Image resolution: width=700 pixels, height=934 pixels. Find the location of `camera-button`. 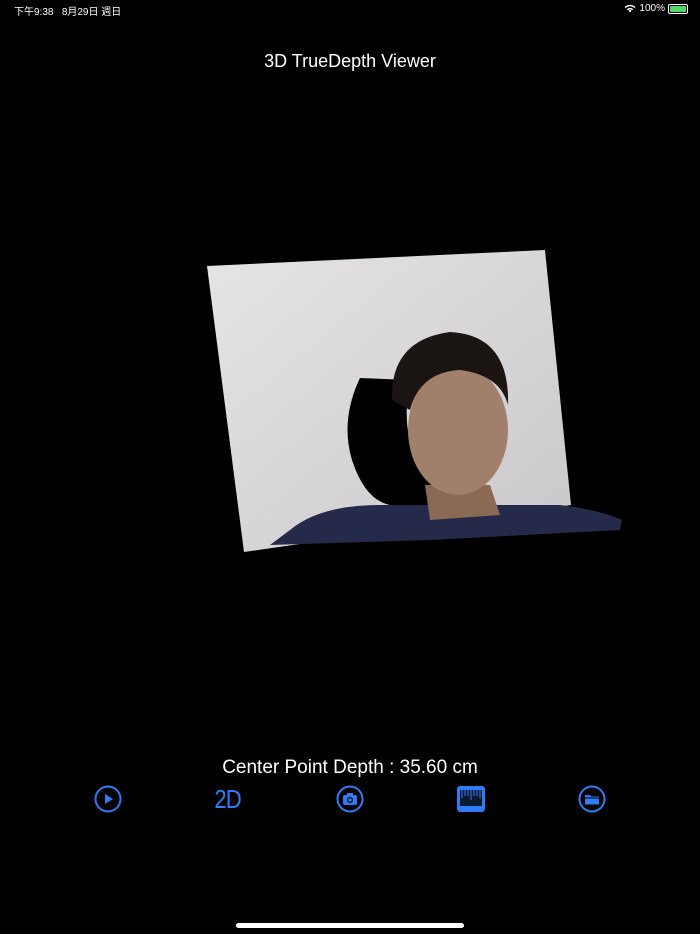

camera-button is located at coordinates (350, 799).